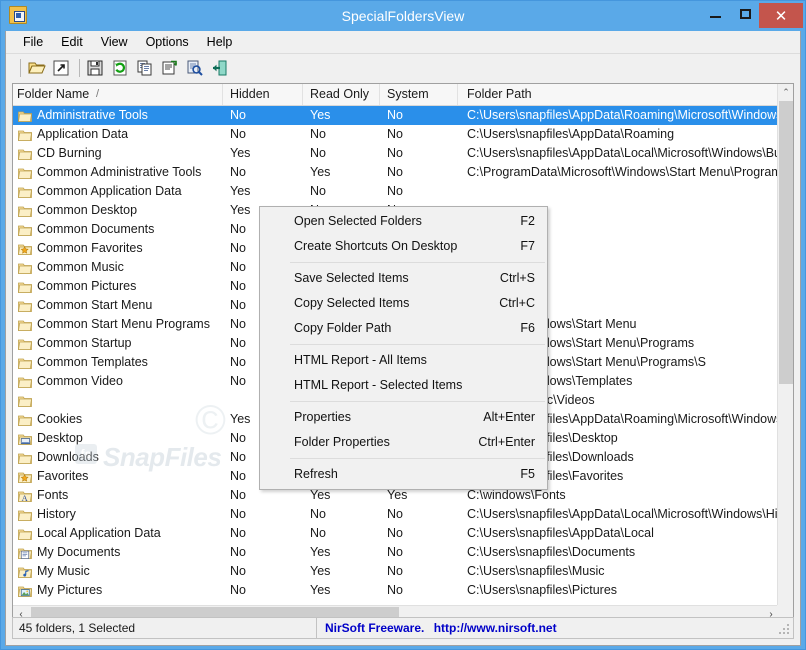 Image resolution: width=806 pixels, height=650 pixels. I want to click on context-menu-item-label: Open Selected Folders, so click(358, 221).